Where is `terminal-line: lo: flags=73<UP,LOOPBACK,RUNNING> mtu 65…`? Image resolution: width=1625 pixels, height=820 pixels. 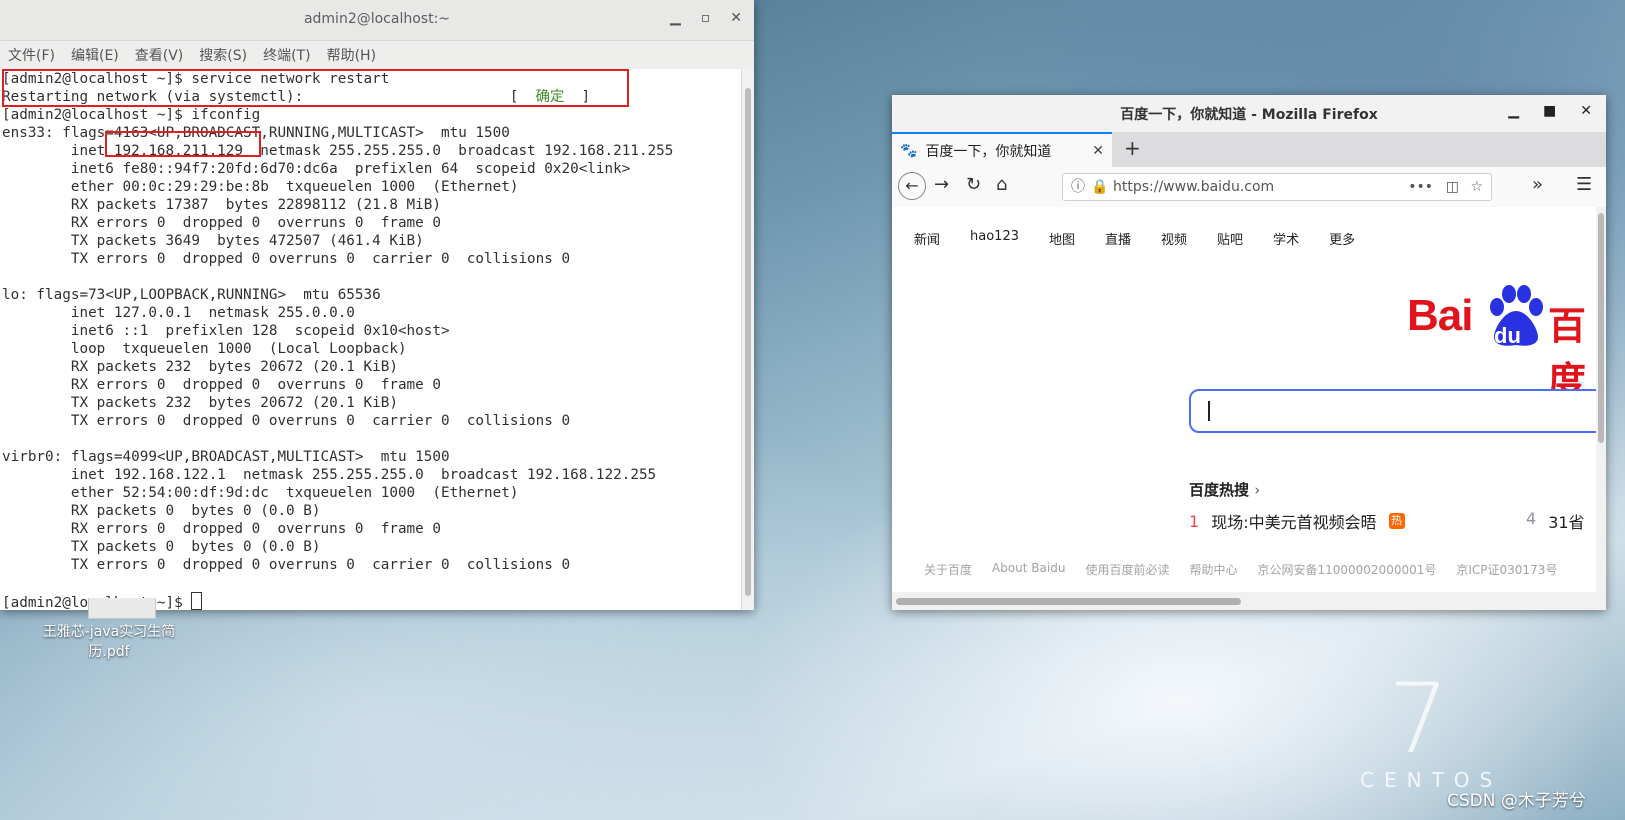 terminal-line: lo: flags=73<UP,LOOPBACK,RUNNING> mtu 65… is located at coordinates (191, 295).